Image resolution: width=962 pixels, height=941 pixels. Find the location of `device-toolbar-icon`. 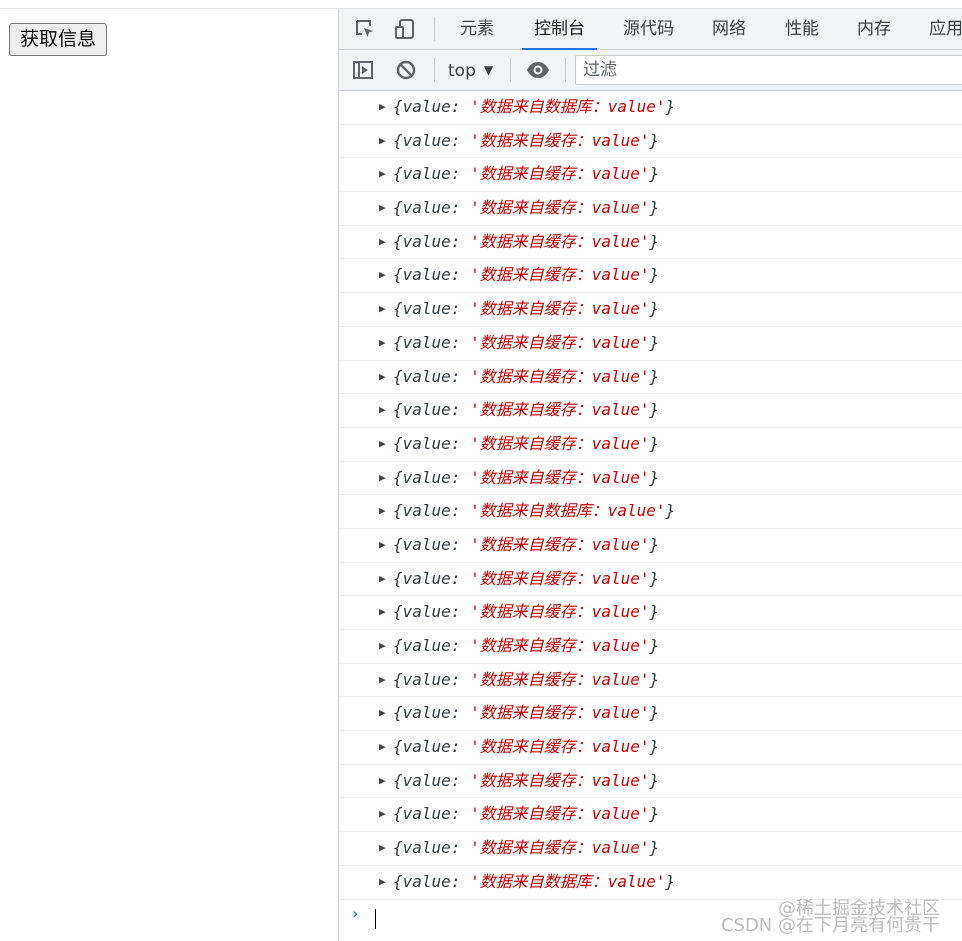

device-toolbar-icon is located at coordinates (405, 29).